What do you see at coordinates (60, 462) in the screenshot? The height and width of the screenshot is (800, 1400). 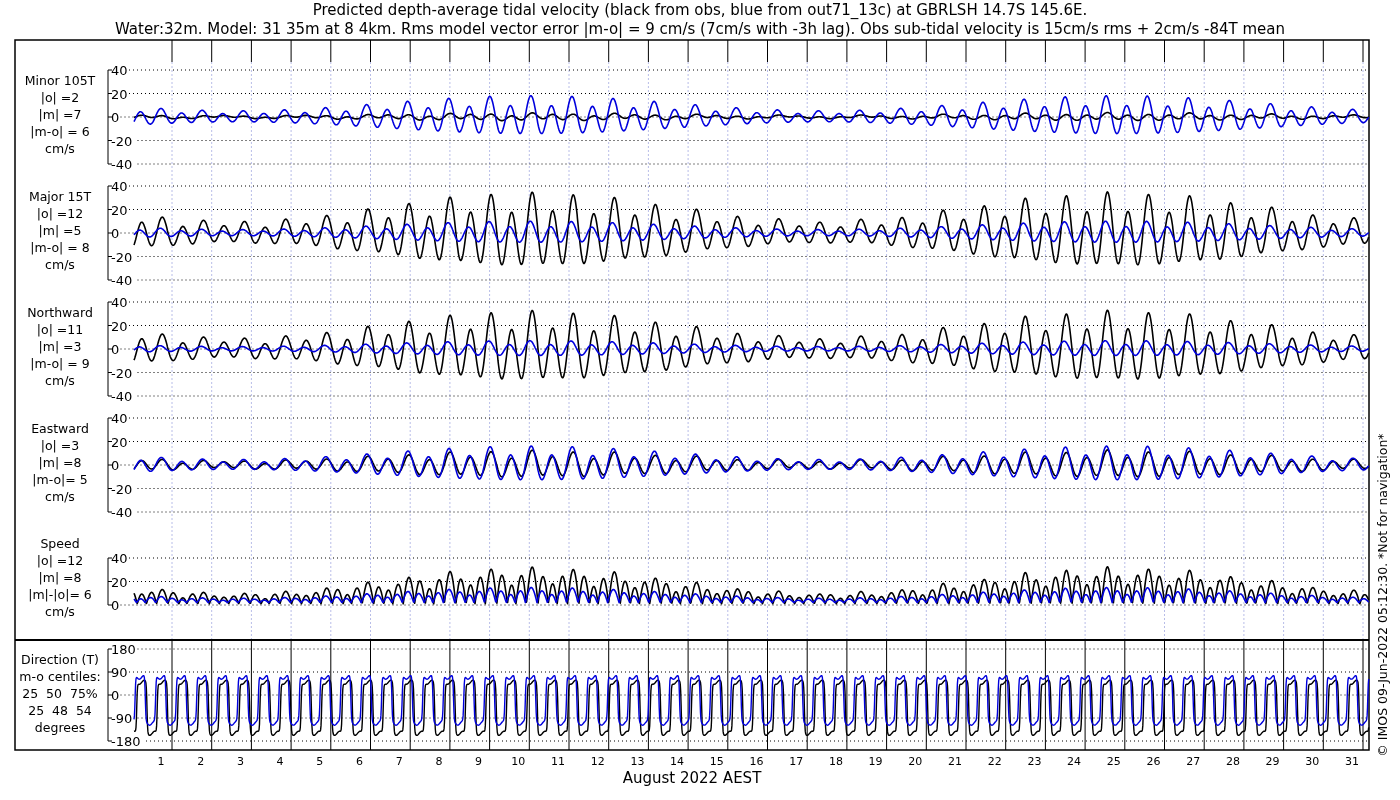 I see `panel-label: Eastward |o| =3 |m| =8 |m-o|= 5 cm/s` at bounding box center [60, 462].